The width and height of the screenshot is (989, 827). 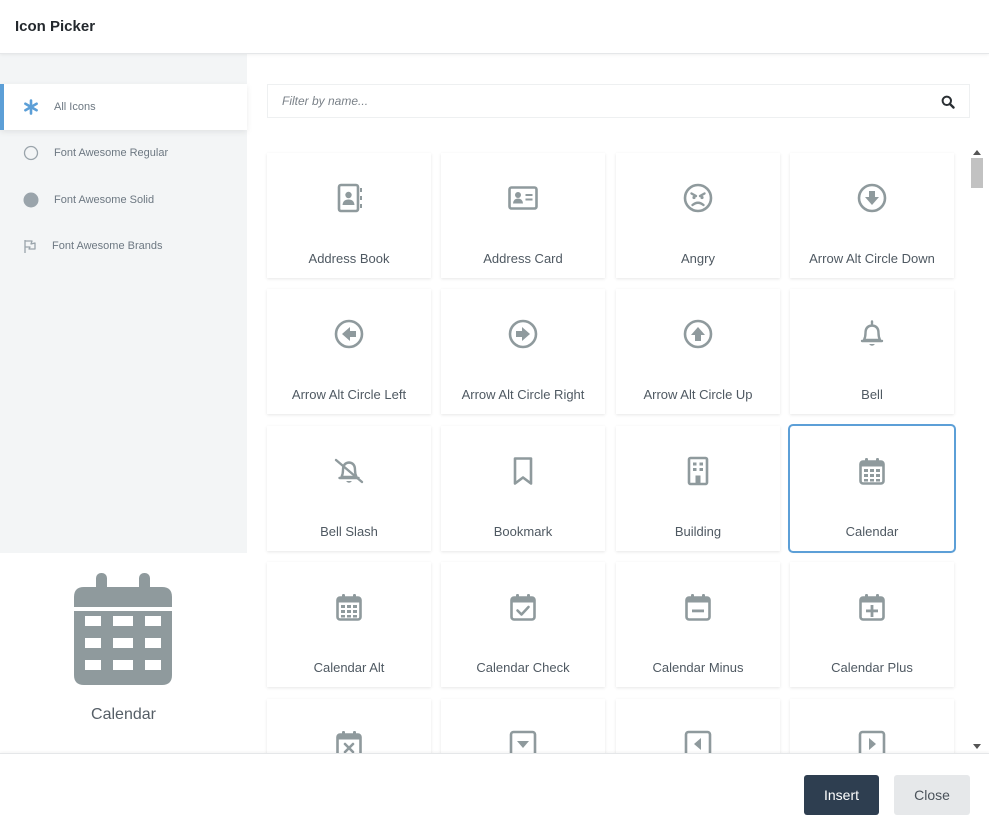 What do you see at coordinates (523, 624) in the screenshot?
I see `icon-tile-calendar-check: Calendar Check` at bounding box center [523, 624].